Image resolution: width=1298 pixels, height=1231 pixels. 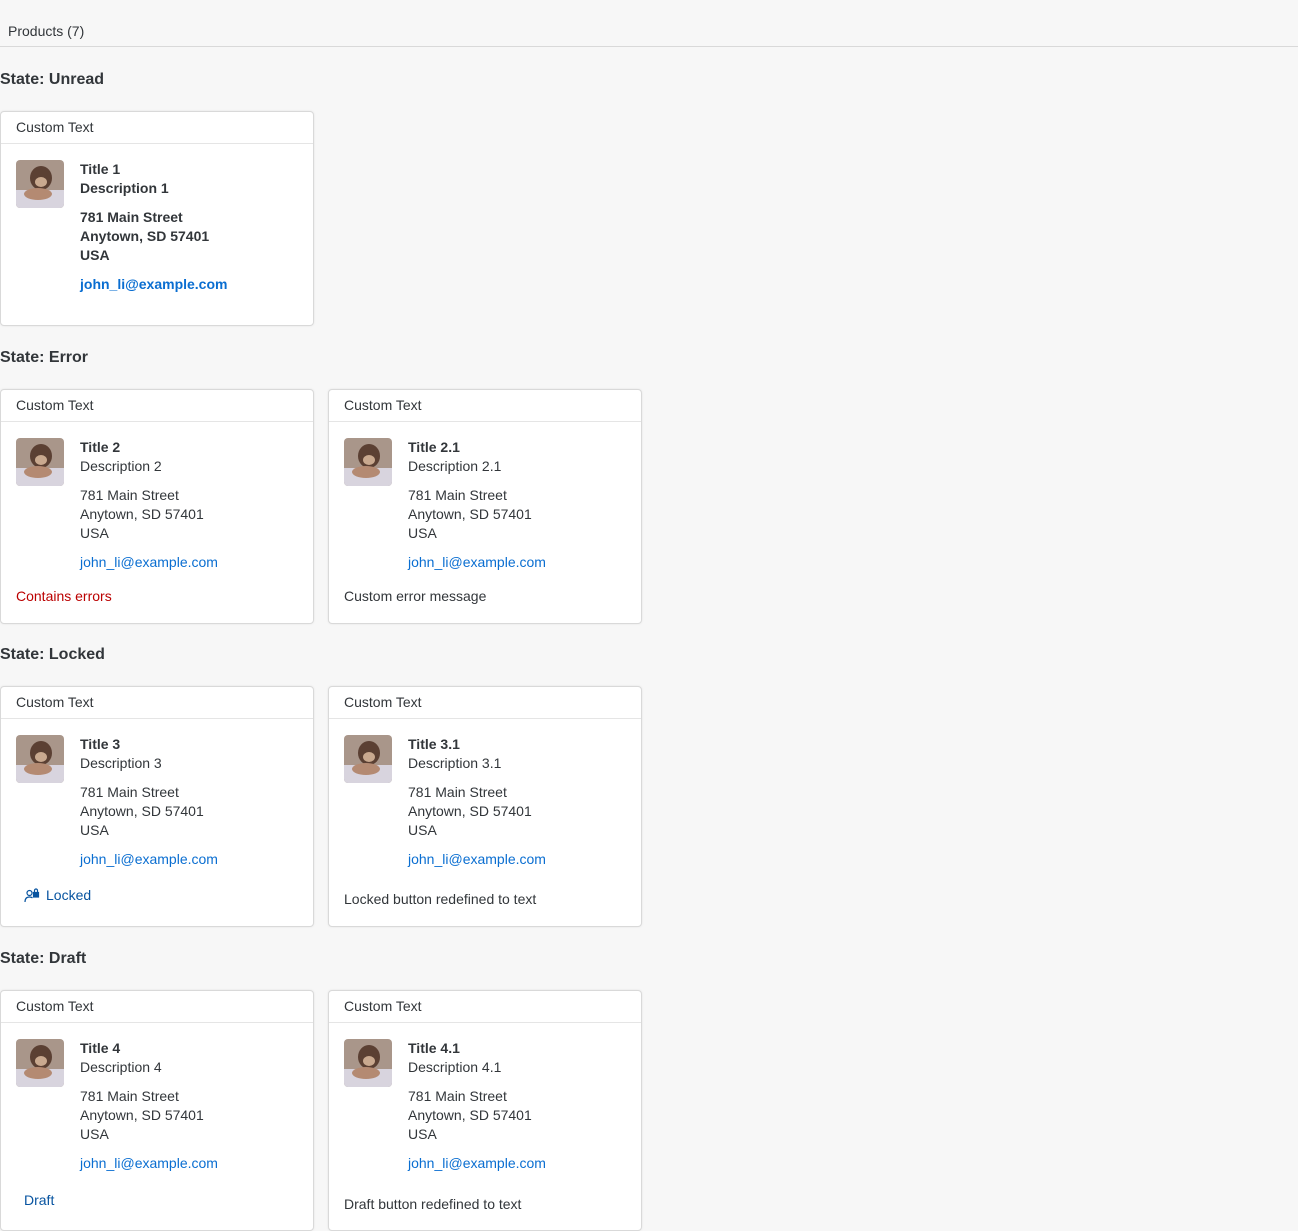 What do you see at coordinates (440, 899) in the screenshot?
I see `locked-text: Locked button redefined to text` at bounding box center [440, 899].